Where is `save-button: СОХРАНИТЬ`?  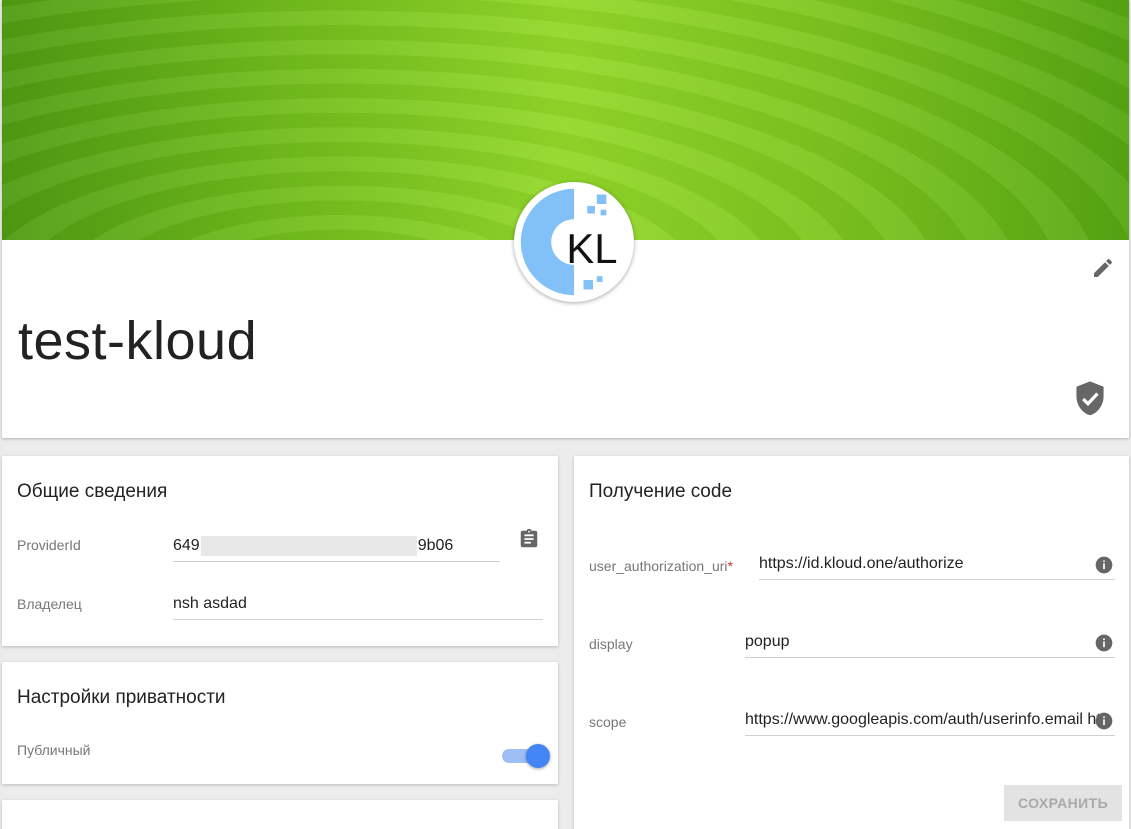
save-button: СОХРАНИТЬ is located at coordinates (1063, 803).